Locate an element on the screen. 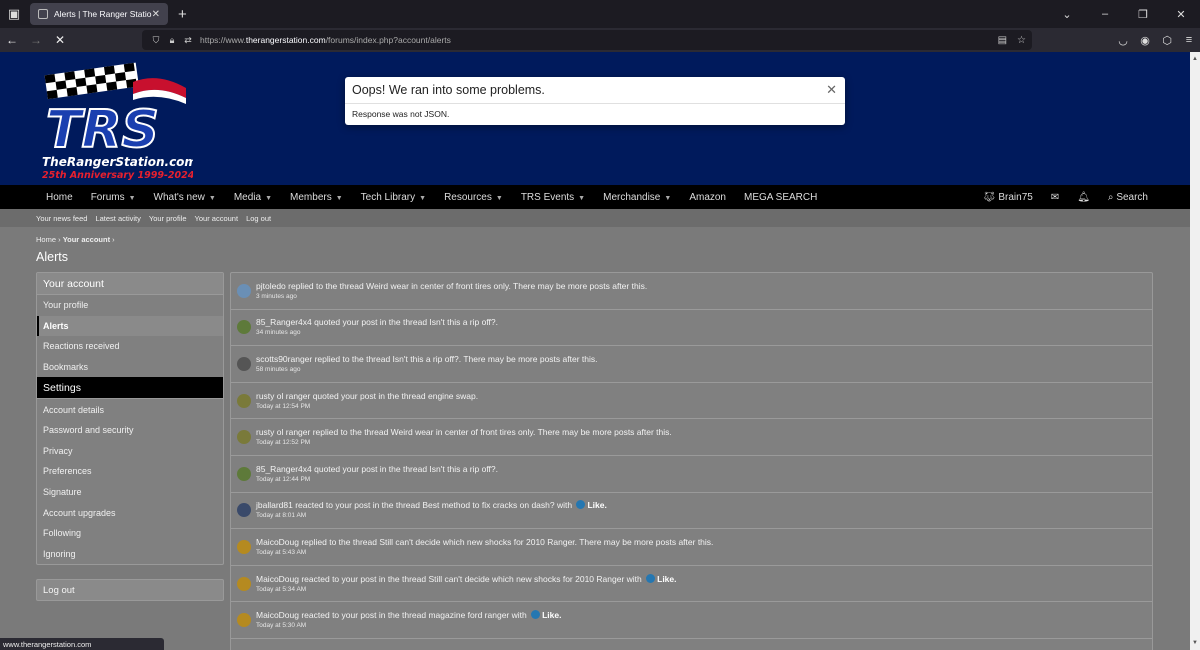  browser-tab: Alerts | The Ranger Station ✕ is located at coordinates (99, 14).